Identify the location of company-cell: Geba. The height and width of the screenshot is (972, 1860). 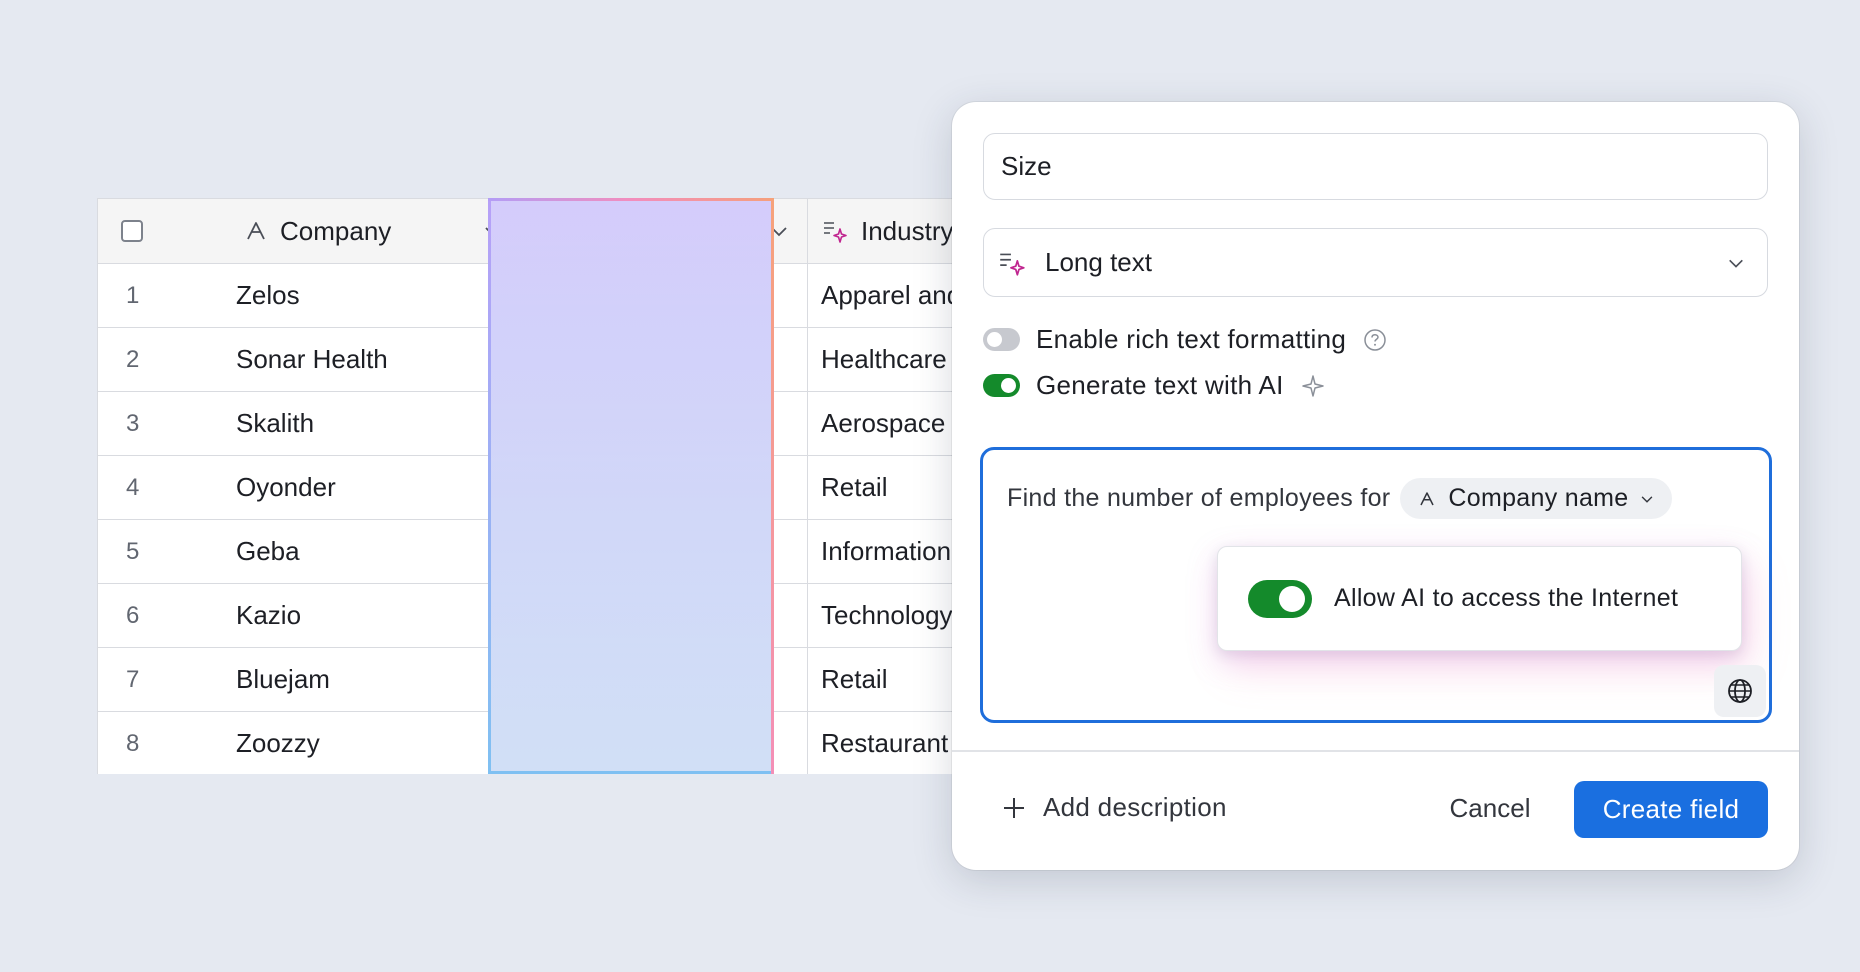
(379, 551).